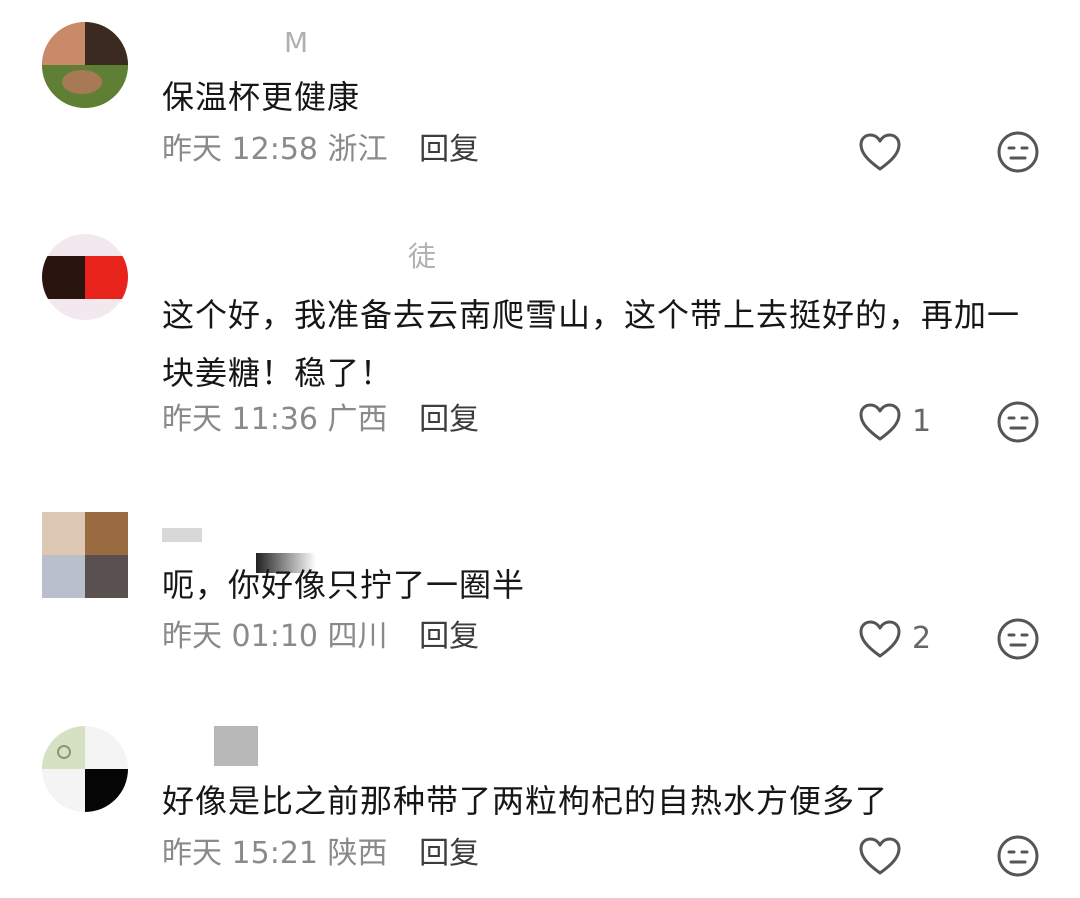  Describe the element at coordinates (525, 801) in the screenshot. I see `comment-text: 好像是比之前那种带了两粒枸杞的自热水方便多了` at that location.